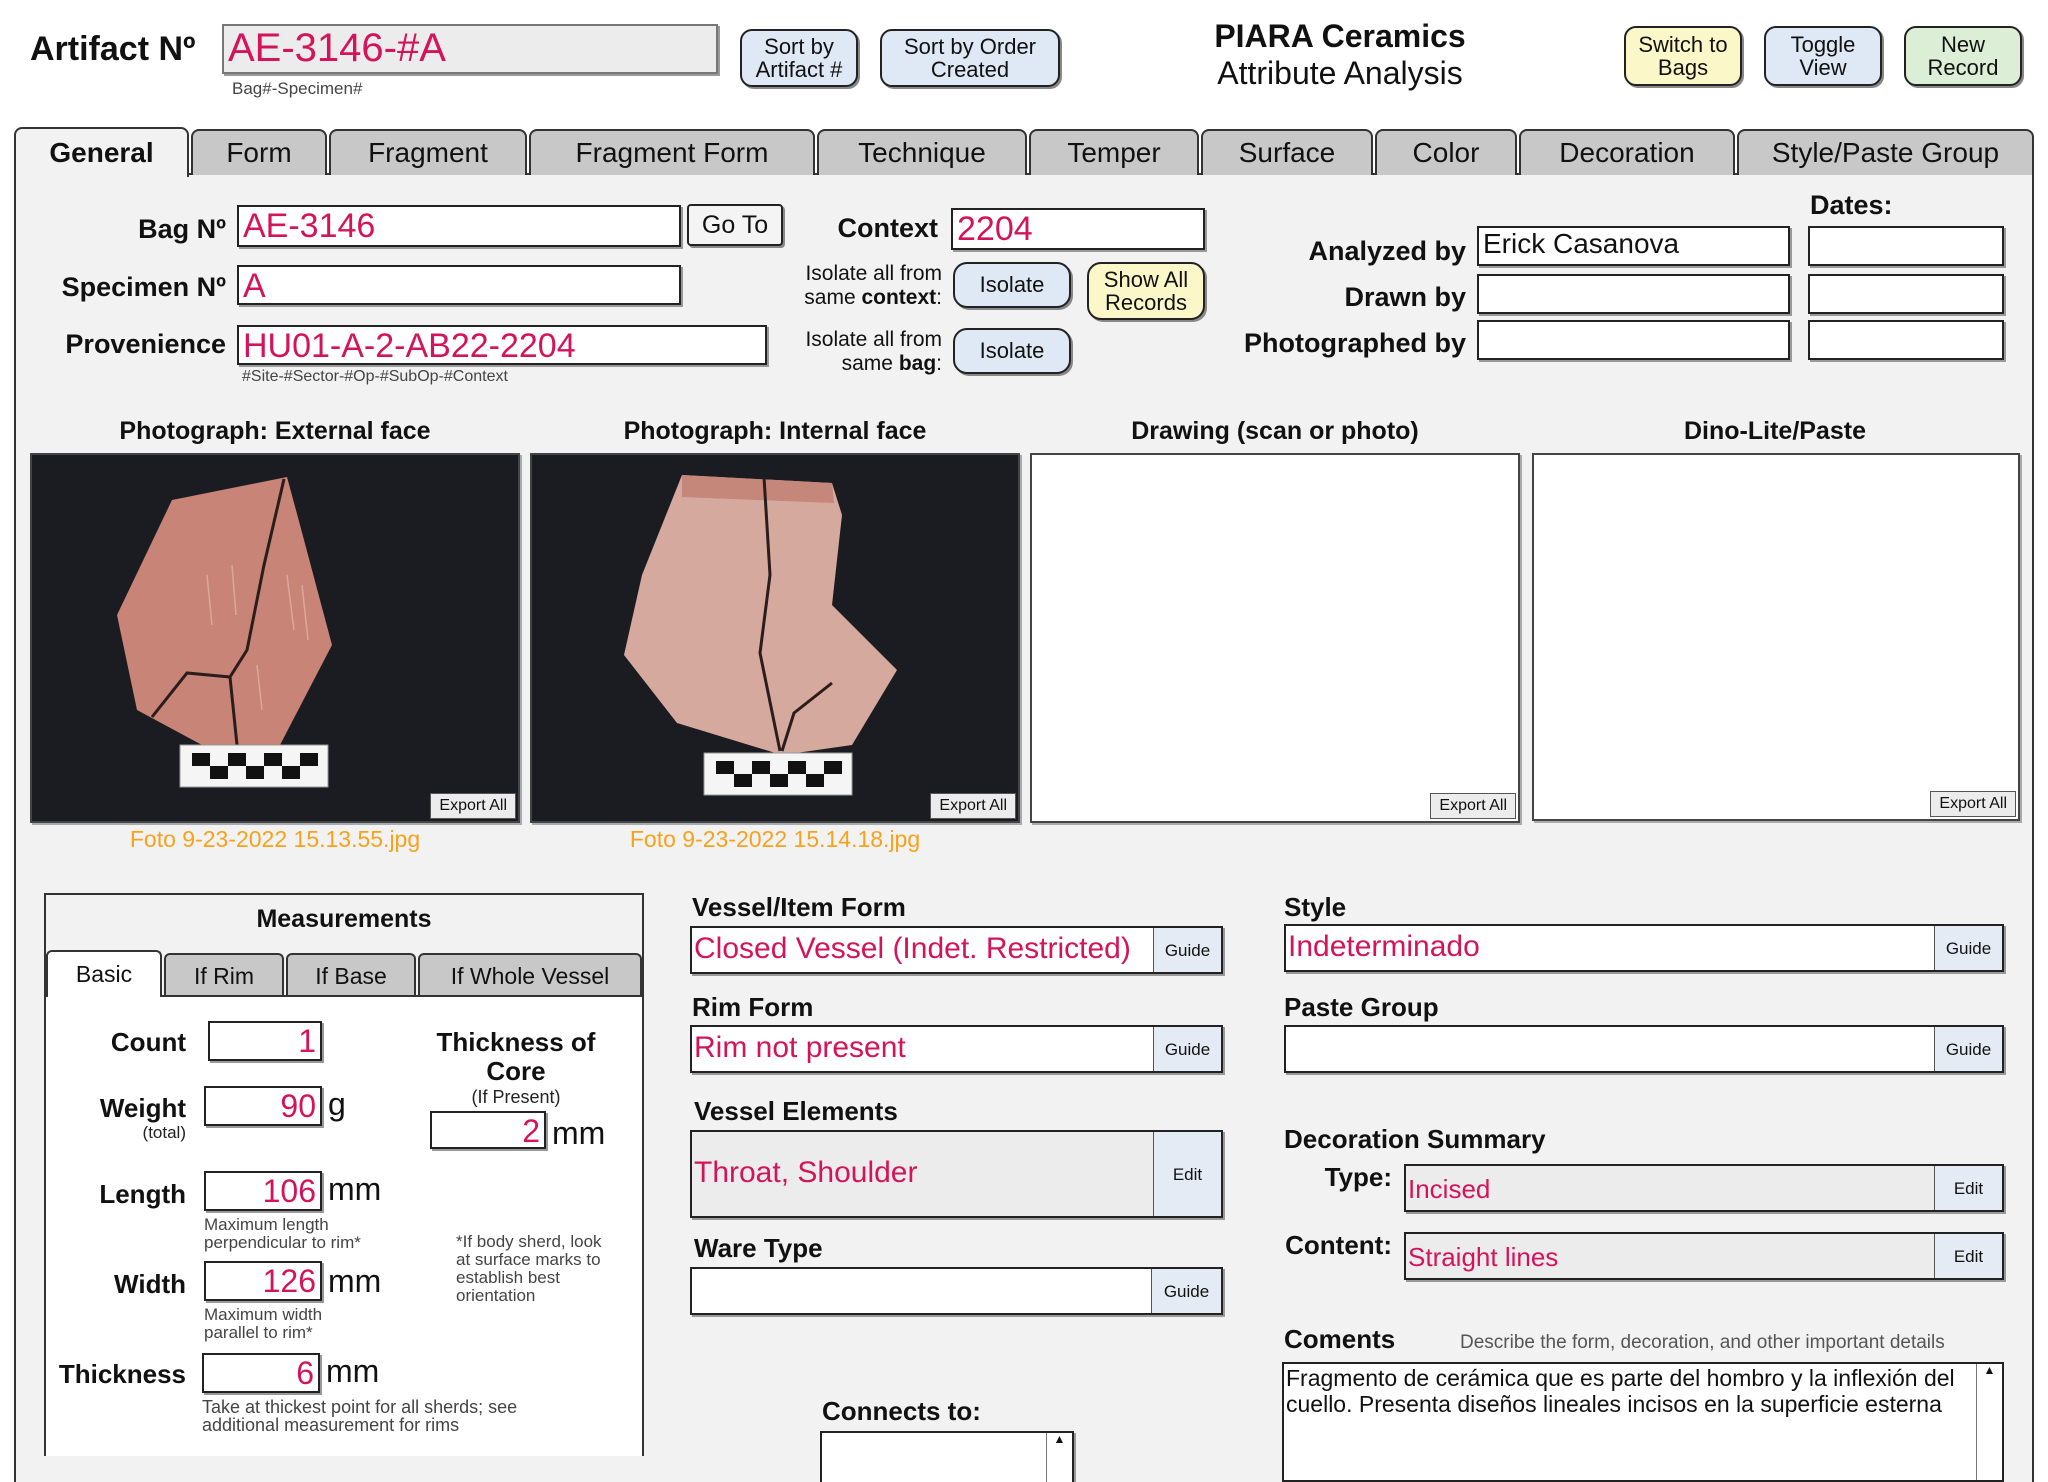  I want to click on analyzed-by-field: Erick Casanova, so click(1633, 246).